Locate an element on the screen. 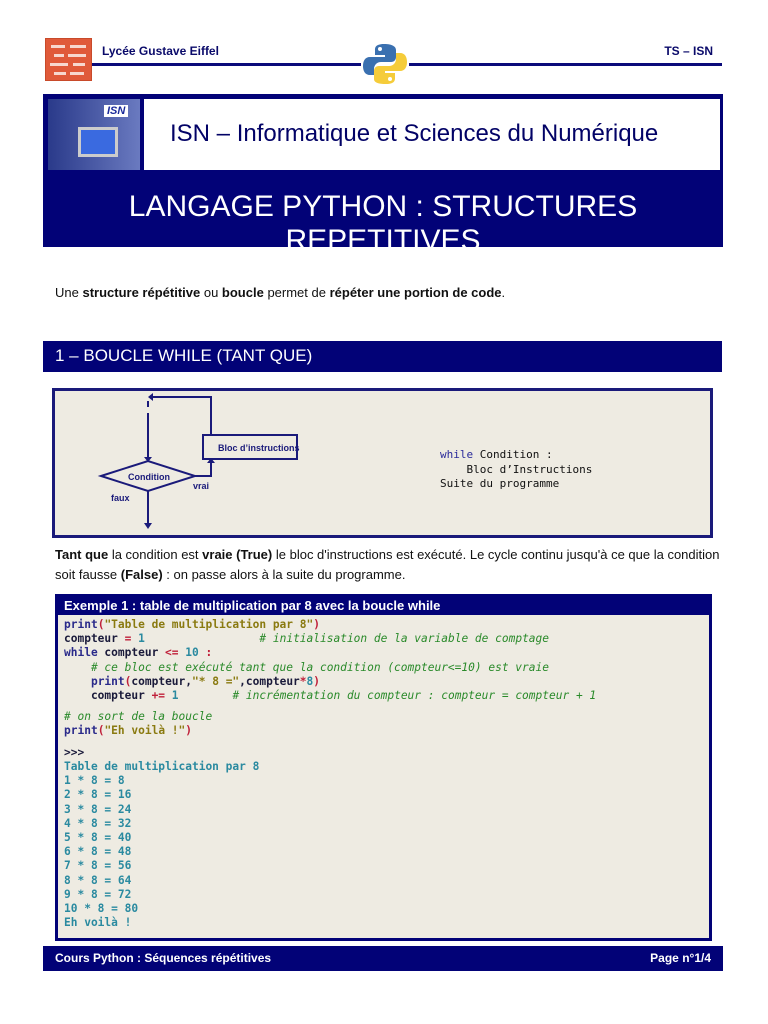 Image resolution: width=768 pixels, height=1024 pixels. python-logo-icon is located at coordinates (385, 64).